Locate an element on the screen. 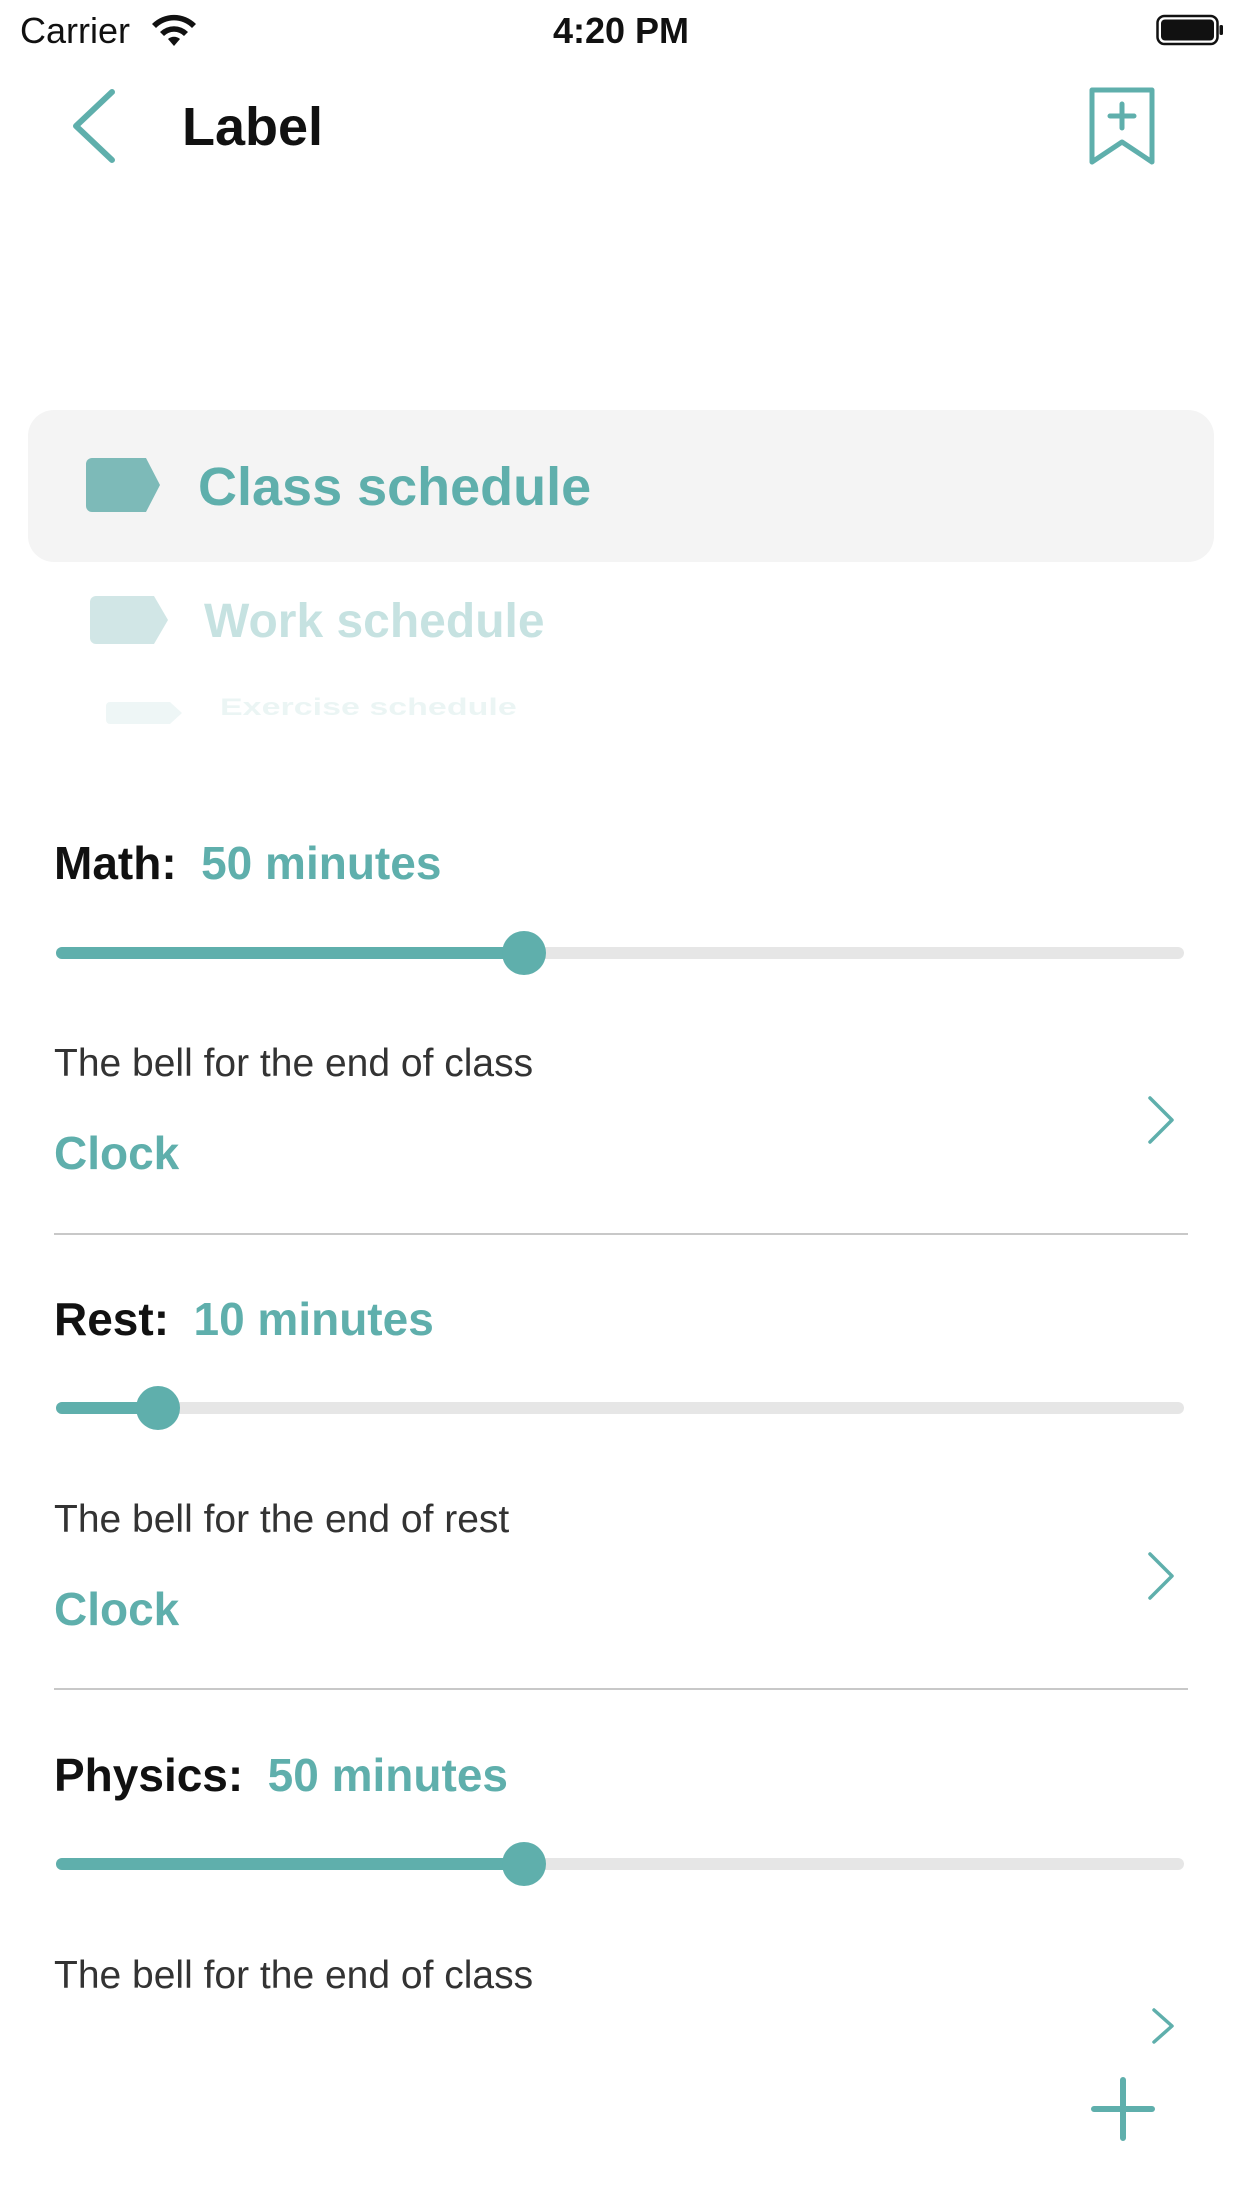 The height and width of the screenshot is (2208, 1242). back-chevron-icon is located at coordinates (94, 126).